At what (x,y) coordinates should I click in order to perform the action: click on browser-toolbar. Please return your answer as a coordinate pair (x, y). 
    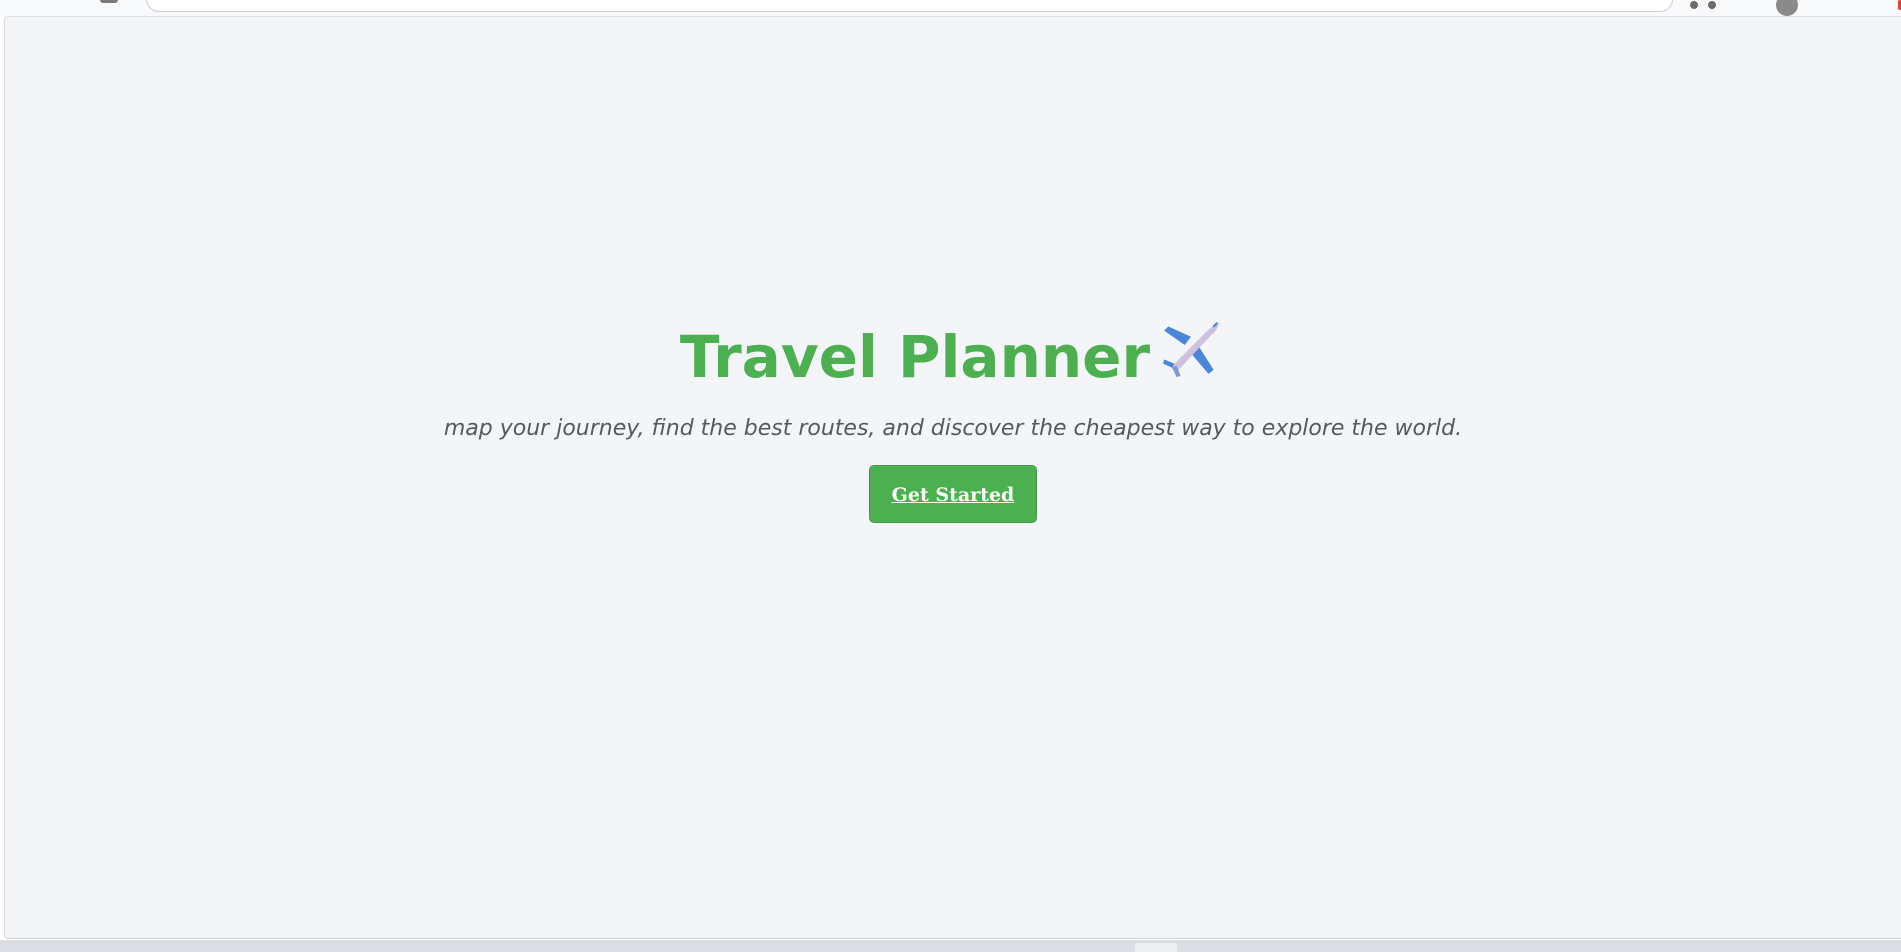
    Looking at the image, I should click on (950, 8).